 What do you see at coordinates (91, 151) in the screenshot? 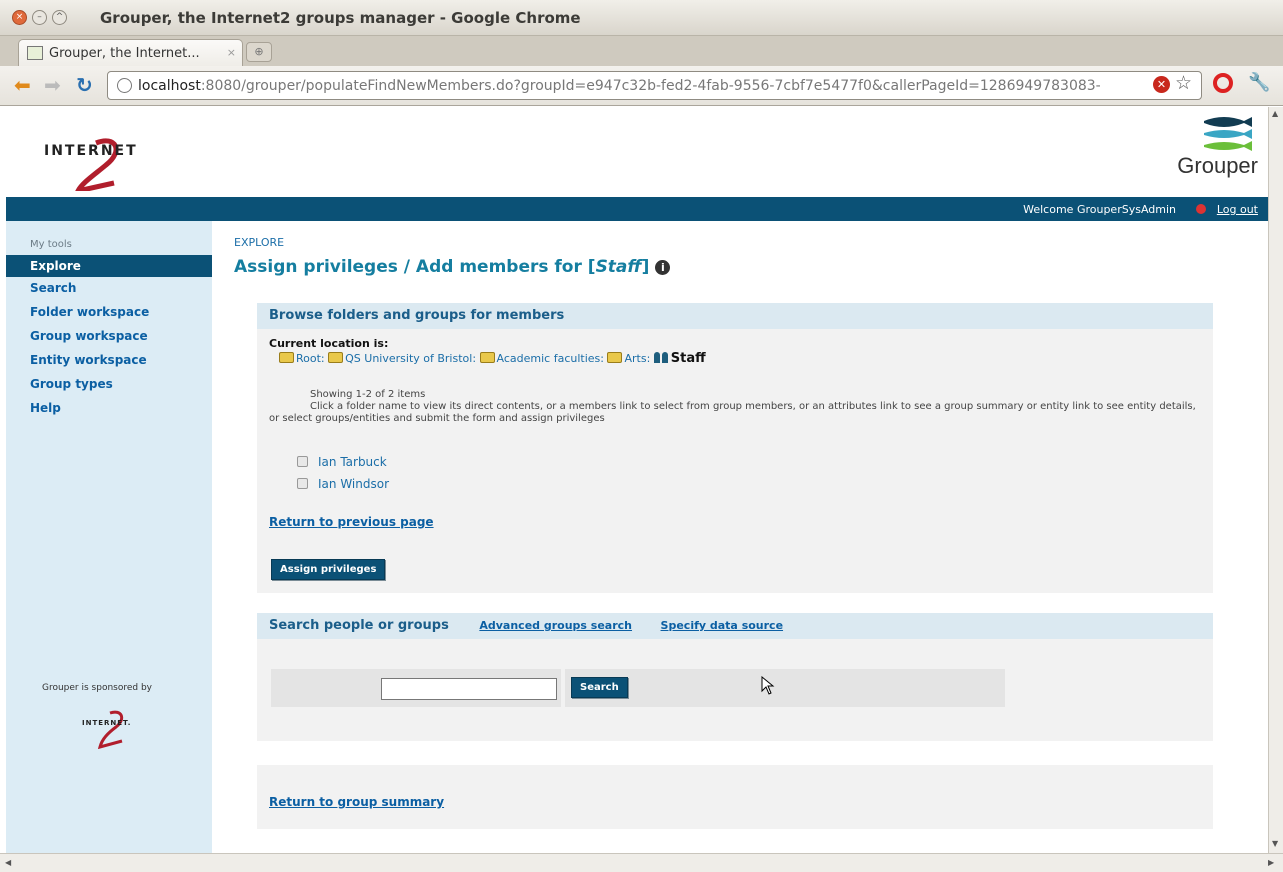
I see `internet2-wordmark: INTERNET` at bounding box center [91, 151].